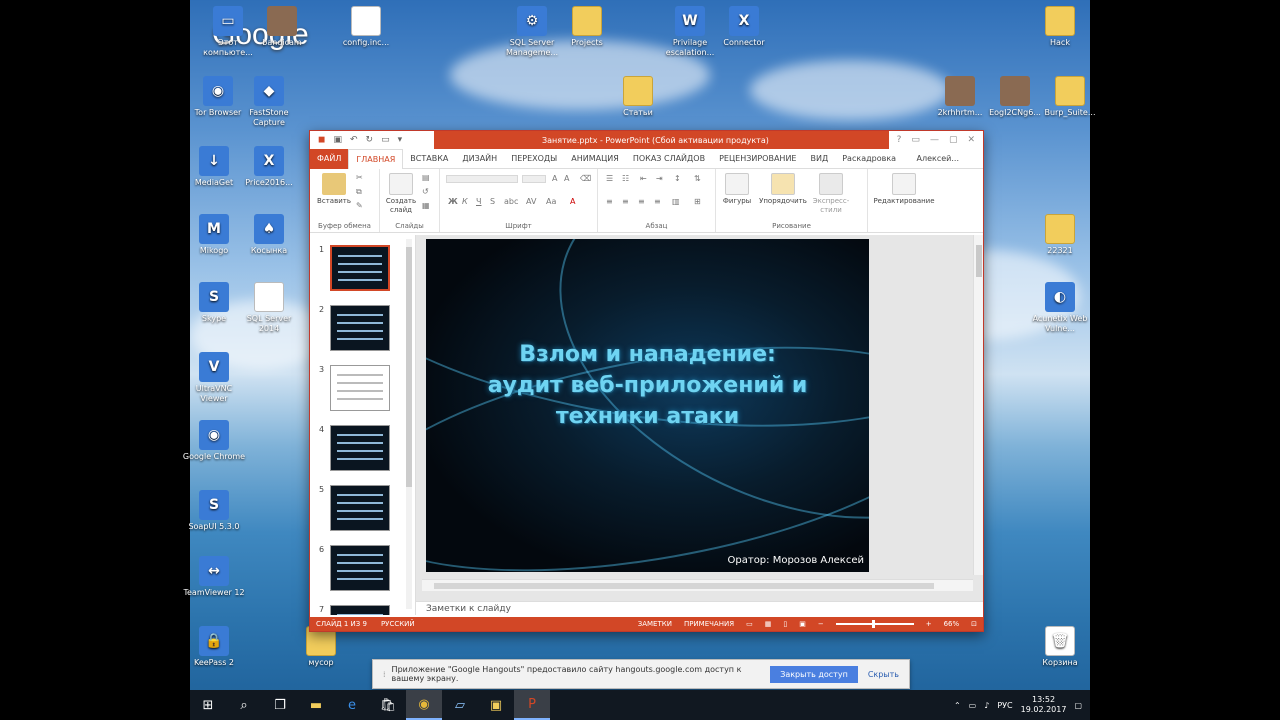 This screenshot has height=720, width=1280. I want to click on decrease-indent-icon: ⇤, so click(643, 178).